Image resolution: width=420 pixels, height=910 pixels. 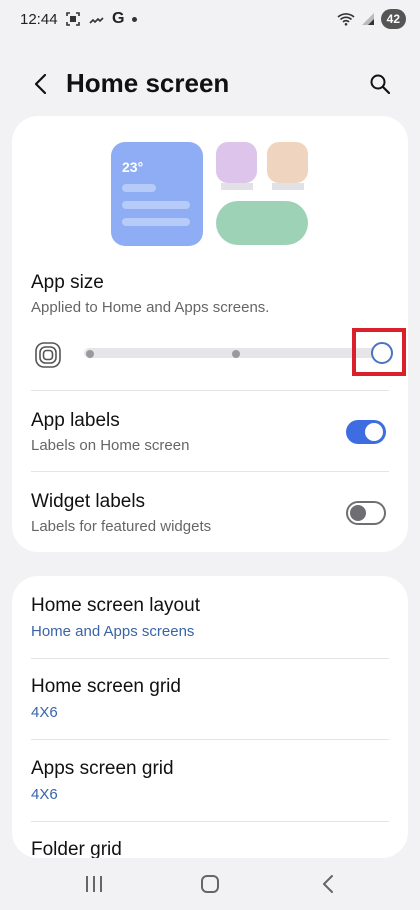 I want to click on widget-labels-toggle, so click(x=366, y=513).